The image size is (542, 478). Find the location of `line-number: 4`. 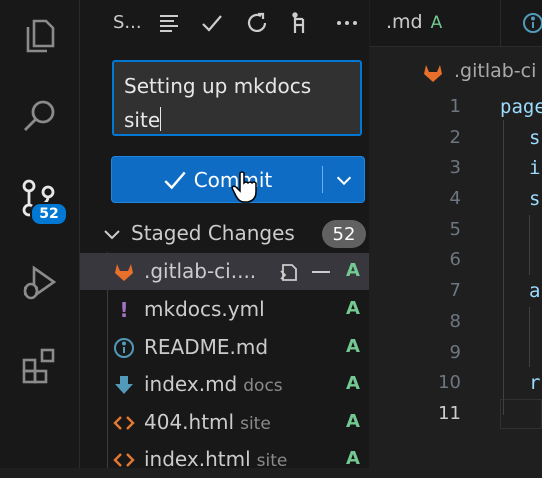

line-number: 4 is located at coordinates (455, 199).